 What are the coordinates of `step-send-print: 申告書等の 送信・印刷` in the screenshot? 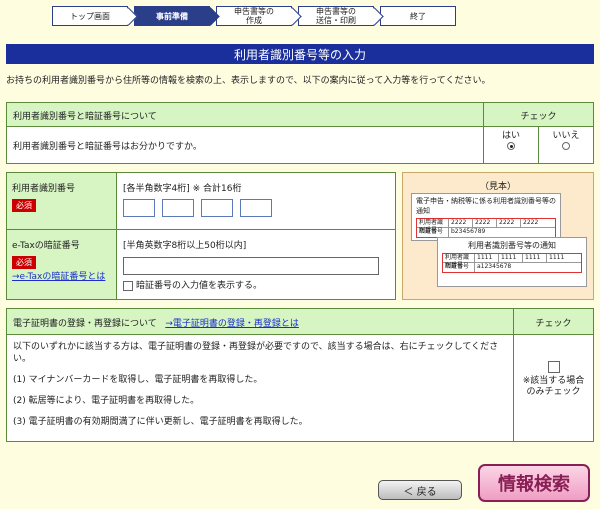 It's located at (336, 16).